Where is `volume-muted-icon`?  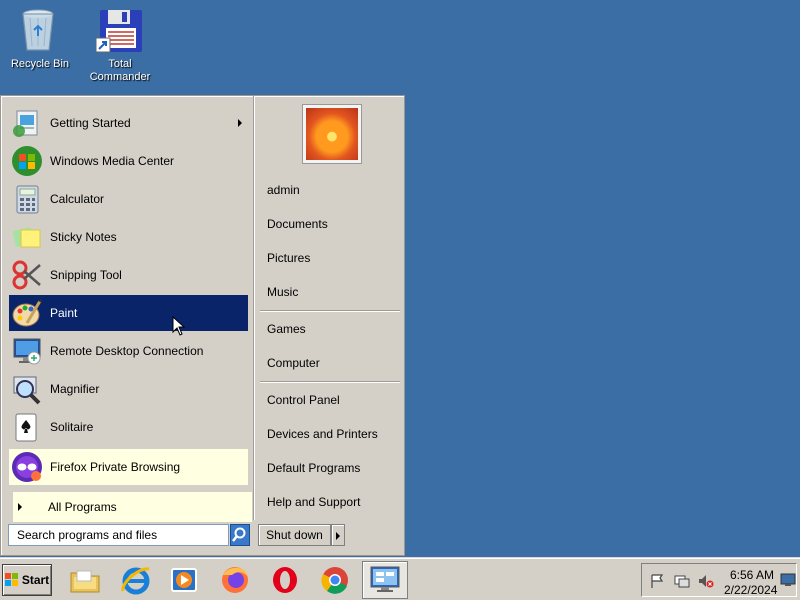
volume-muted-icon is located at coordinates (706, 581).